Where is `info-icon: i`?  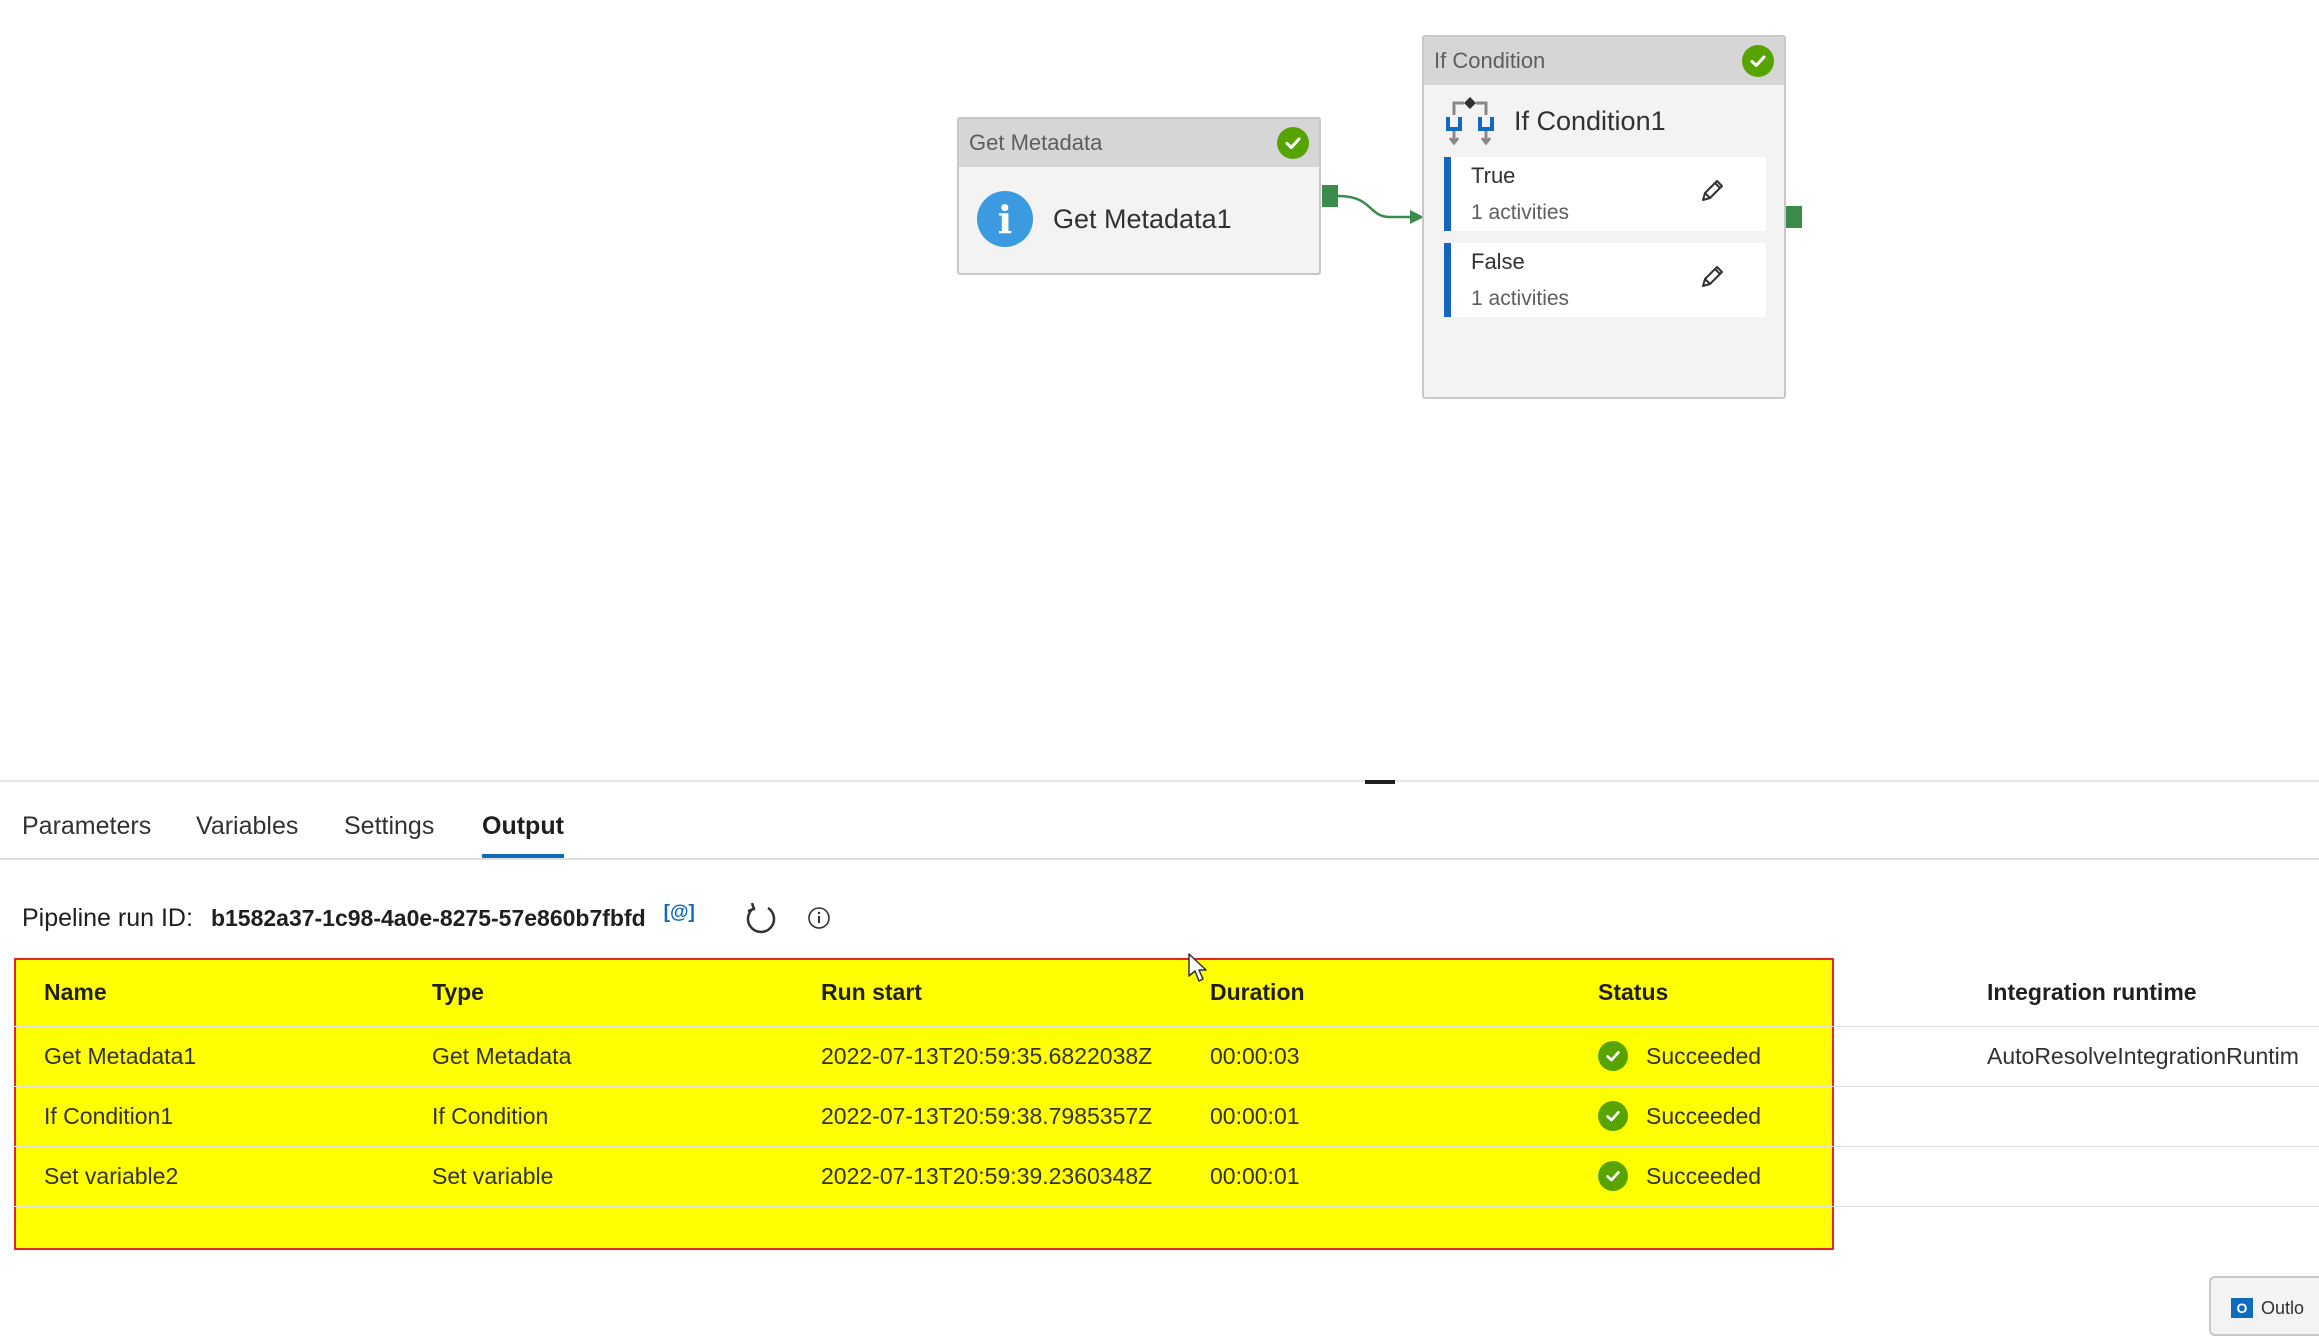
info-icon: i is located at coordinates (1005, 219).